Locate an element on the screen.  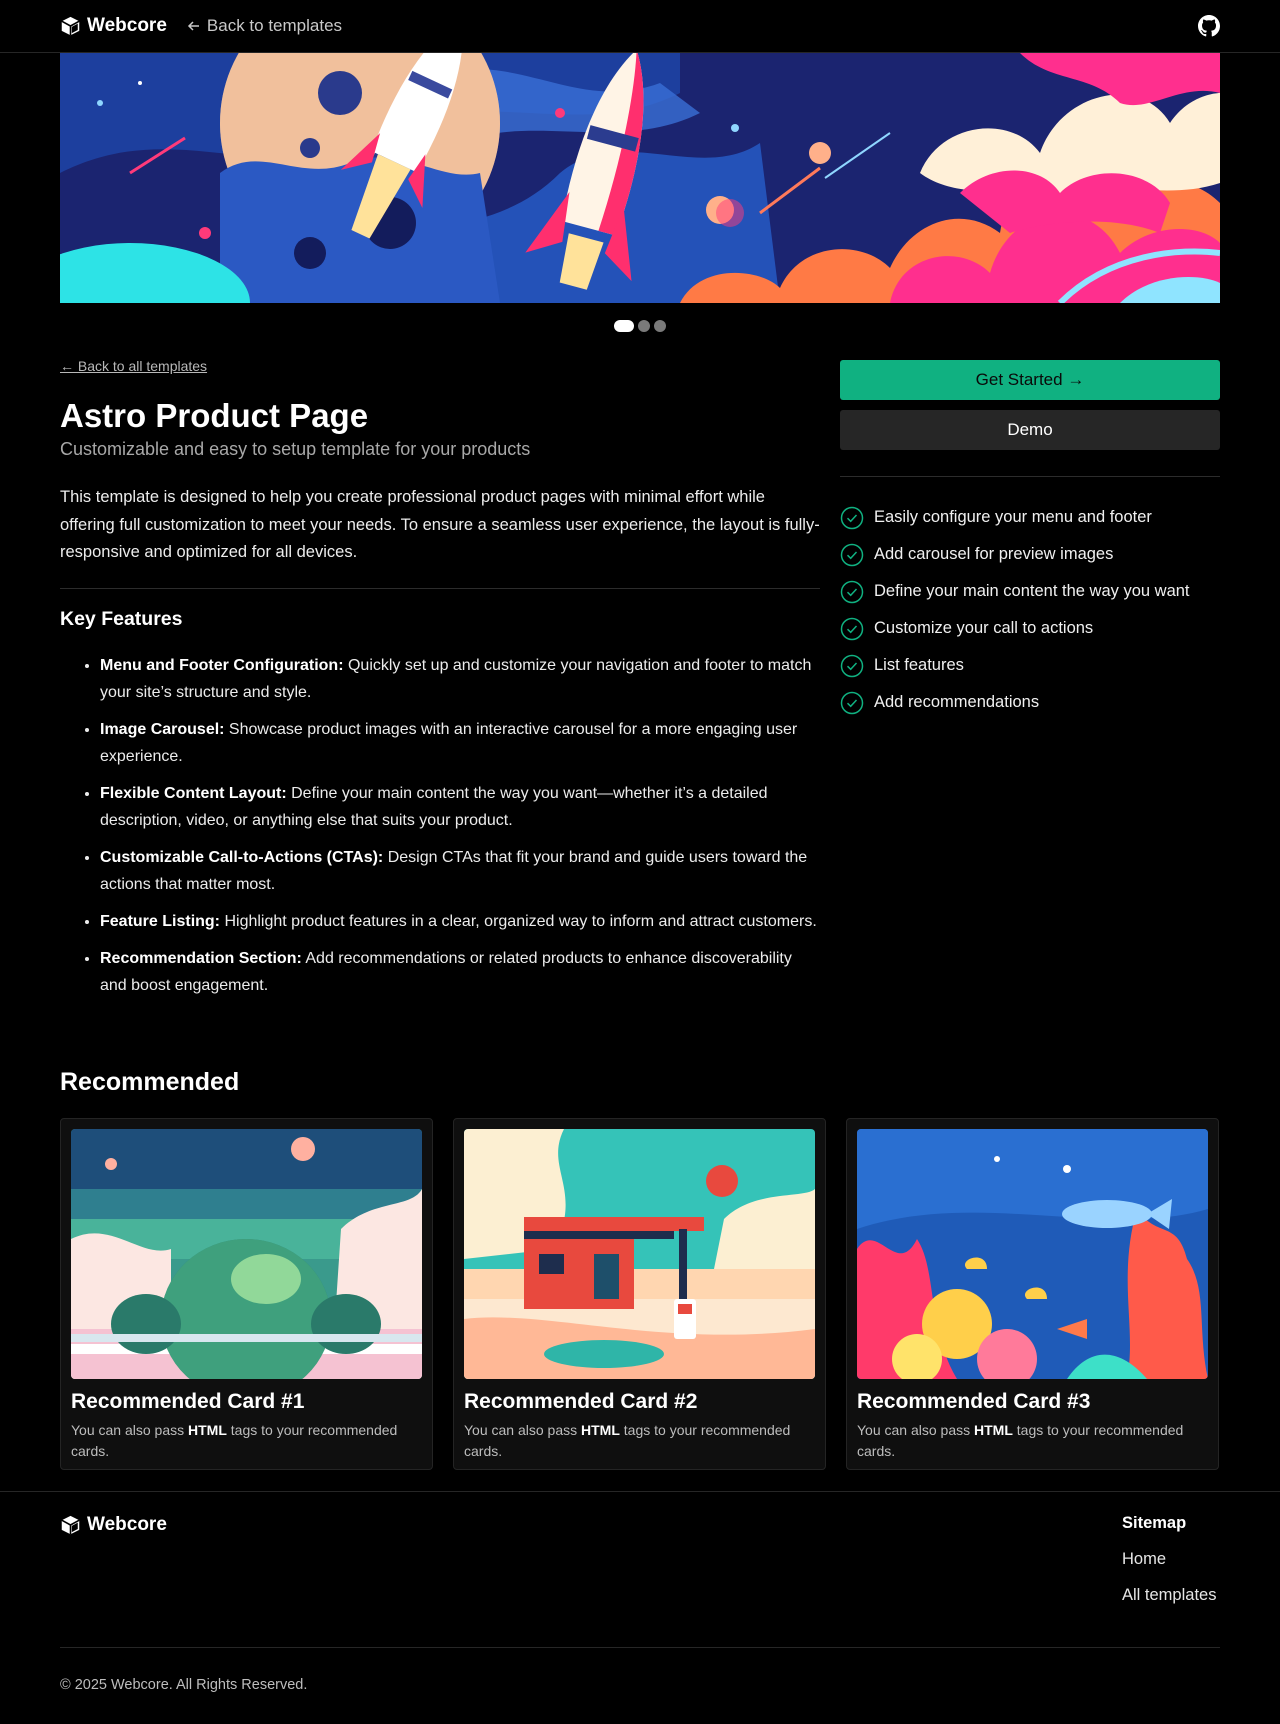
checklist-label: Customize your call to actions is located at coordinates (984, 628).